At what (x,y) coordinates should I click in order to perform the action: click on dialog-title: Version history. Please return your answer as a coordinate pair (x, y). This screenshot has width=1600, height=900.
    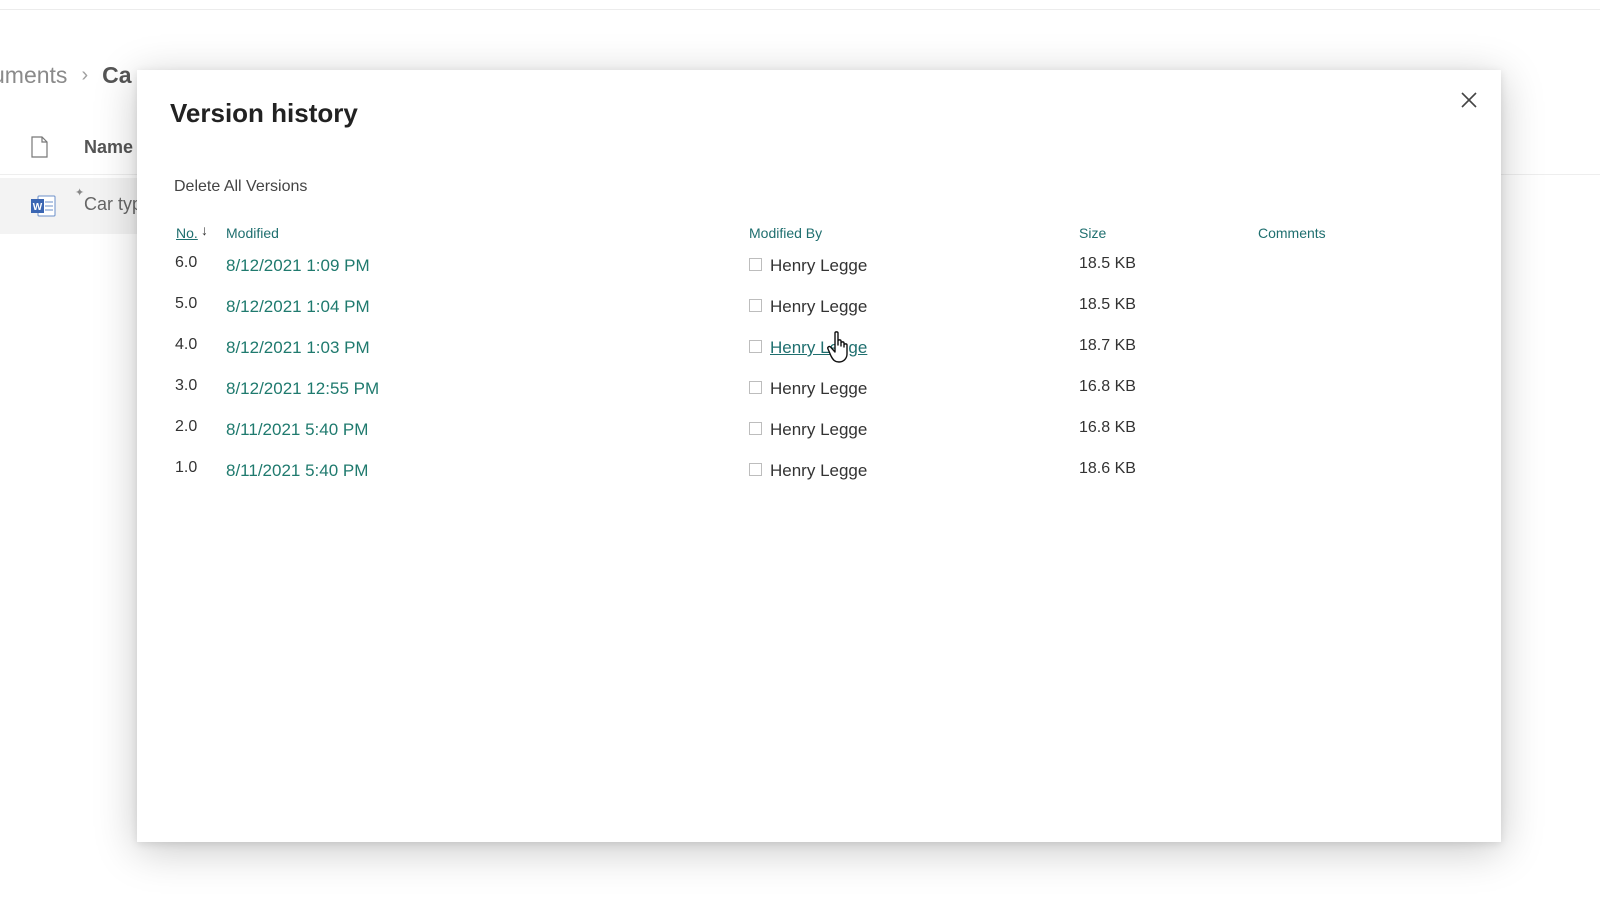
    Looking at the image, I should click on (264, 113).